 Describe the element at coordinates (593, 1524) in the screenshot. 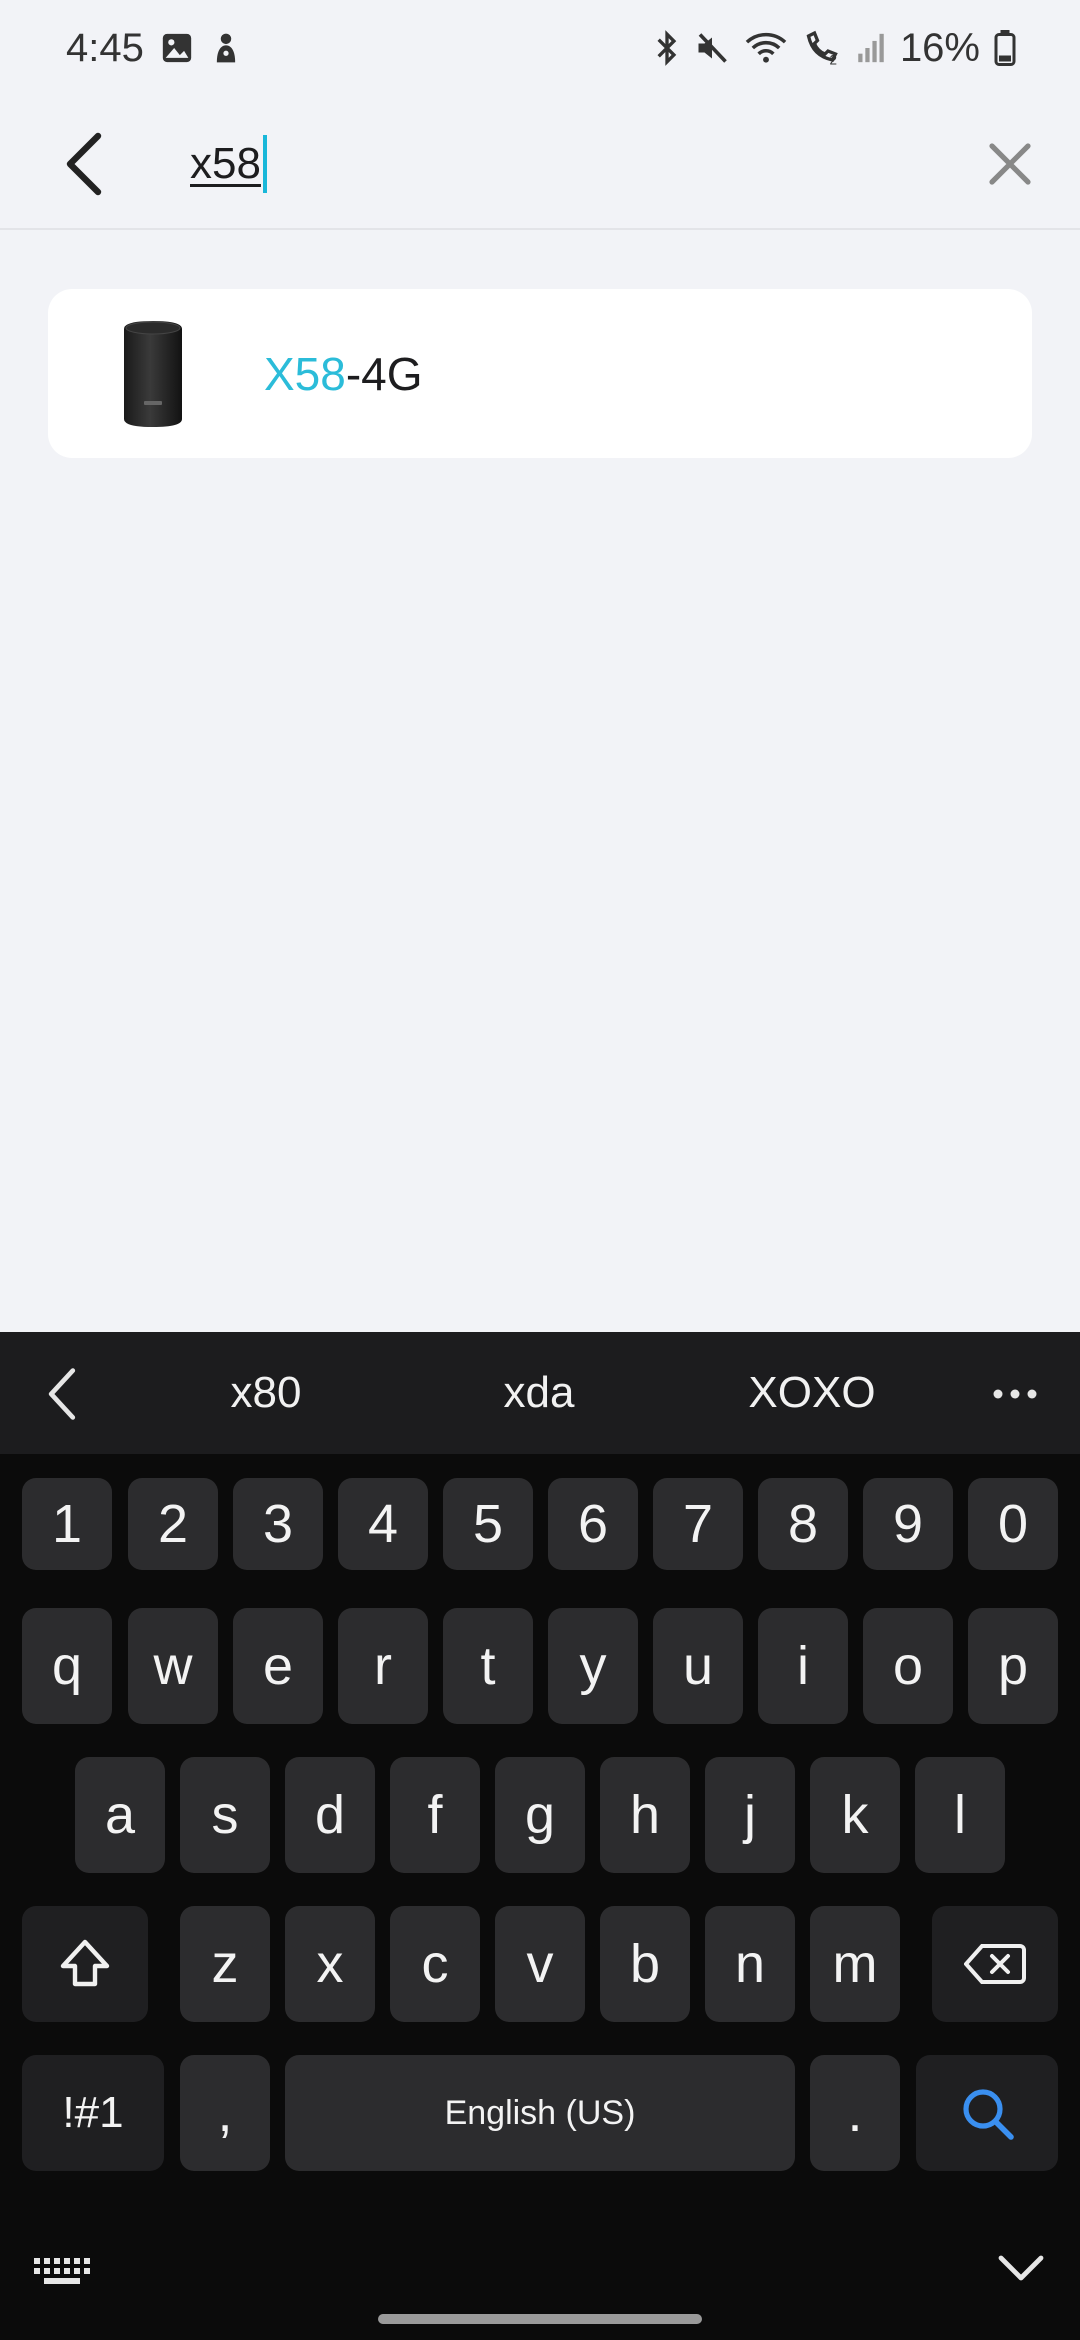

I see `key-6: 6` at that location.